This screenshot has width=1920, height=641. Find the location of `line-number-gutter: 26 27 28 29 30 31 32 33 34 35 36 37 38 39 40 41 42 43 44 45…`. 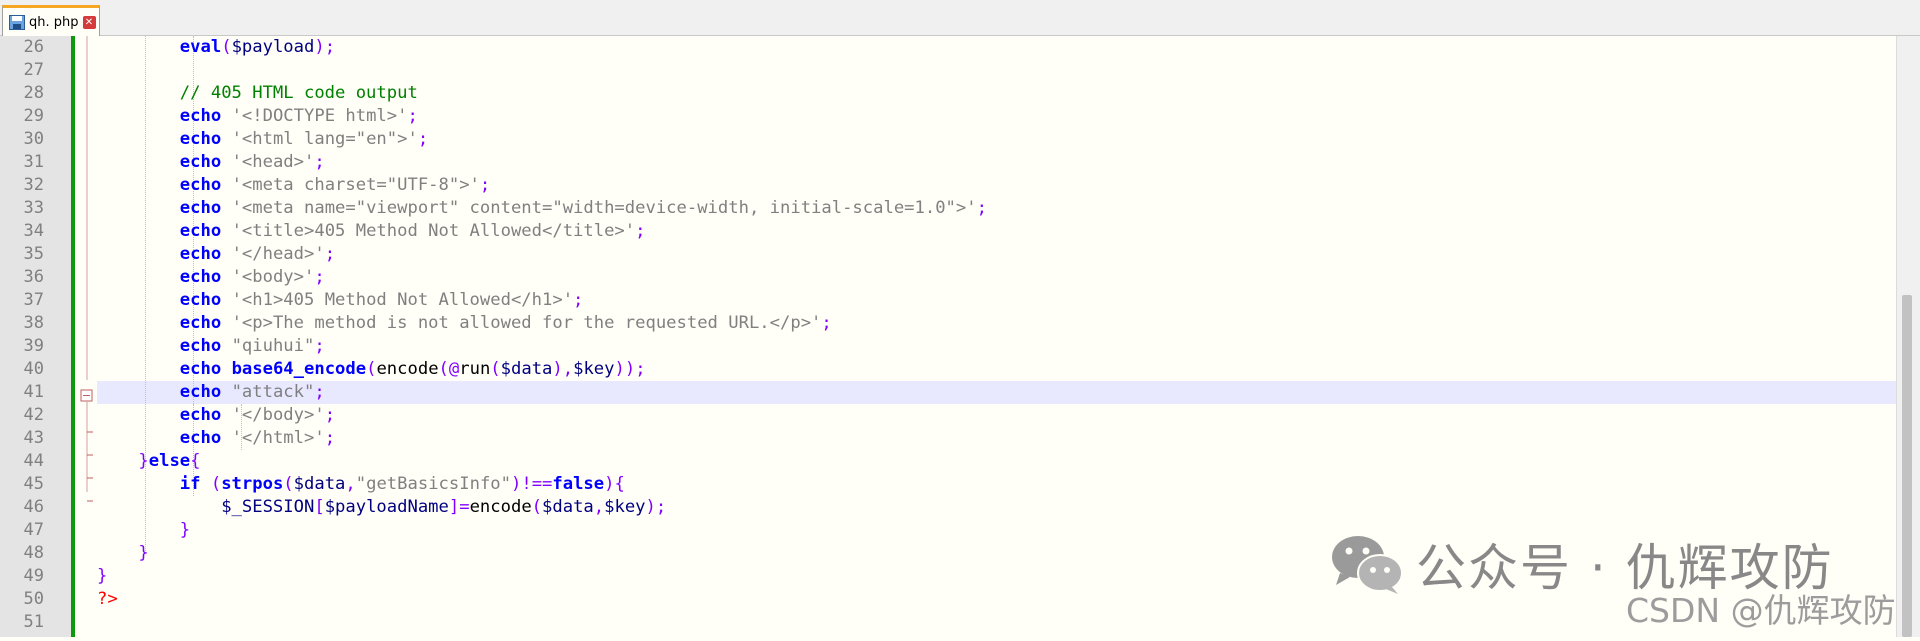

line-number-gutter: 26 27 28 29 30 31 32 33 34 35 36 37 38 39 40 41 42 43 44 45… is located at coordinates (37, 336).